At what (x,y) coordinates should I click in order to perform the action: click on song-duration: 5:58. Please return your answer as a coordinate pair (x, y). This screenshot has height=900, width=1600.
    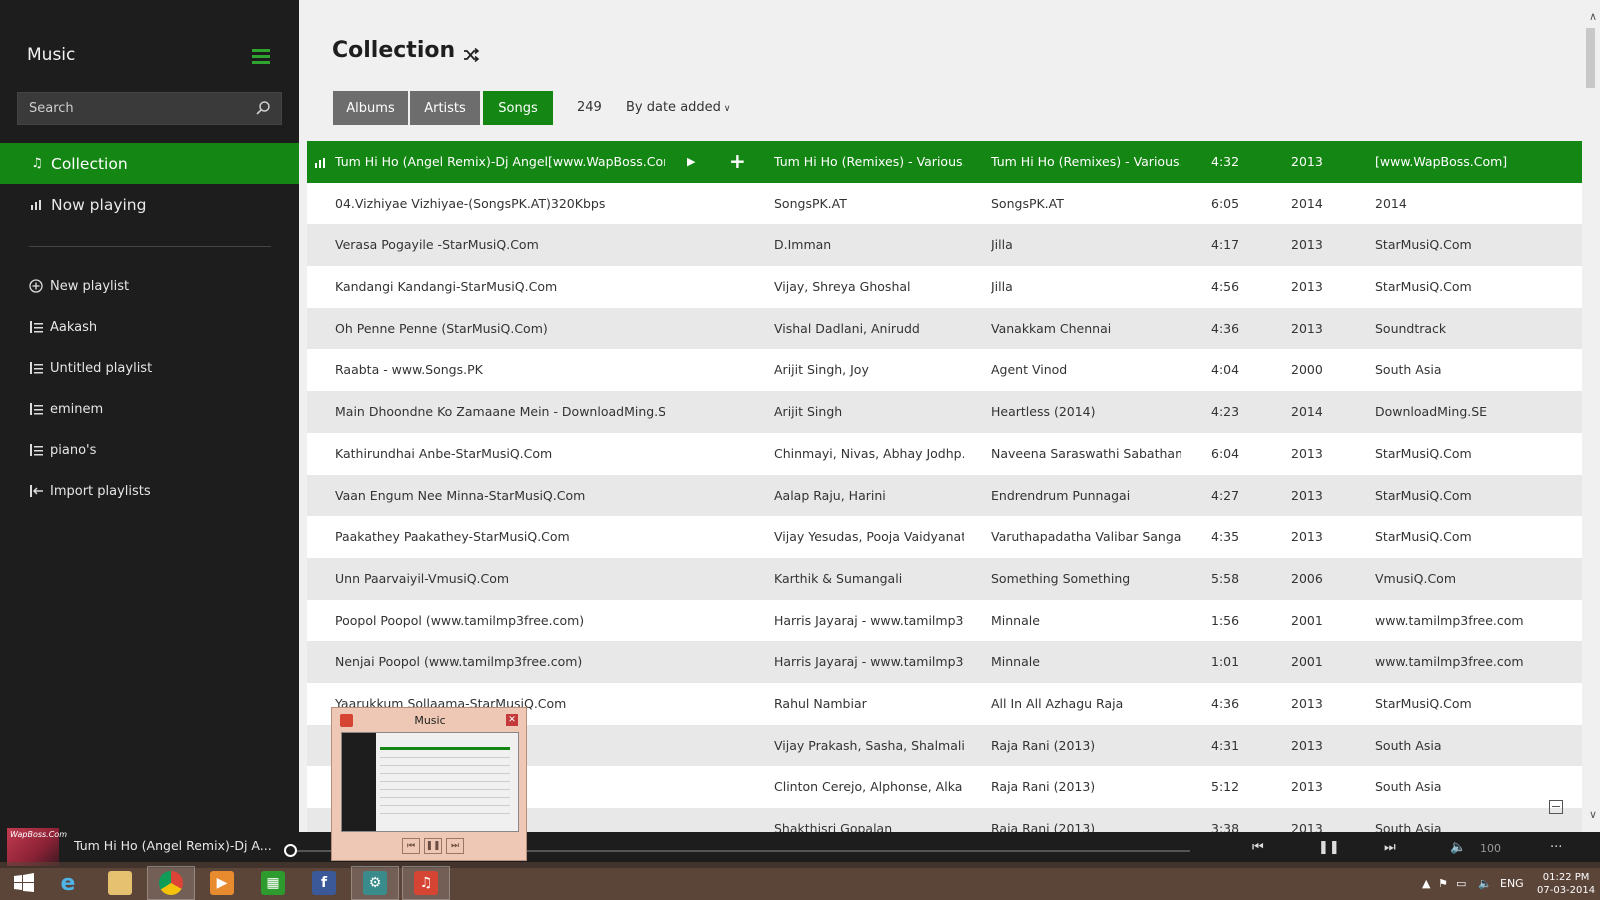
    Looking at the image, I should click on (1225, 578).